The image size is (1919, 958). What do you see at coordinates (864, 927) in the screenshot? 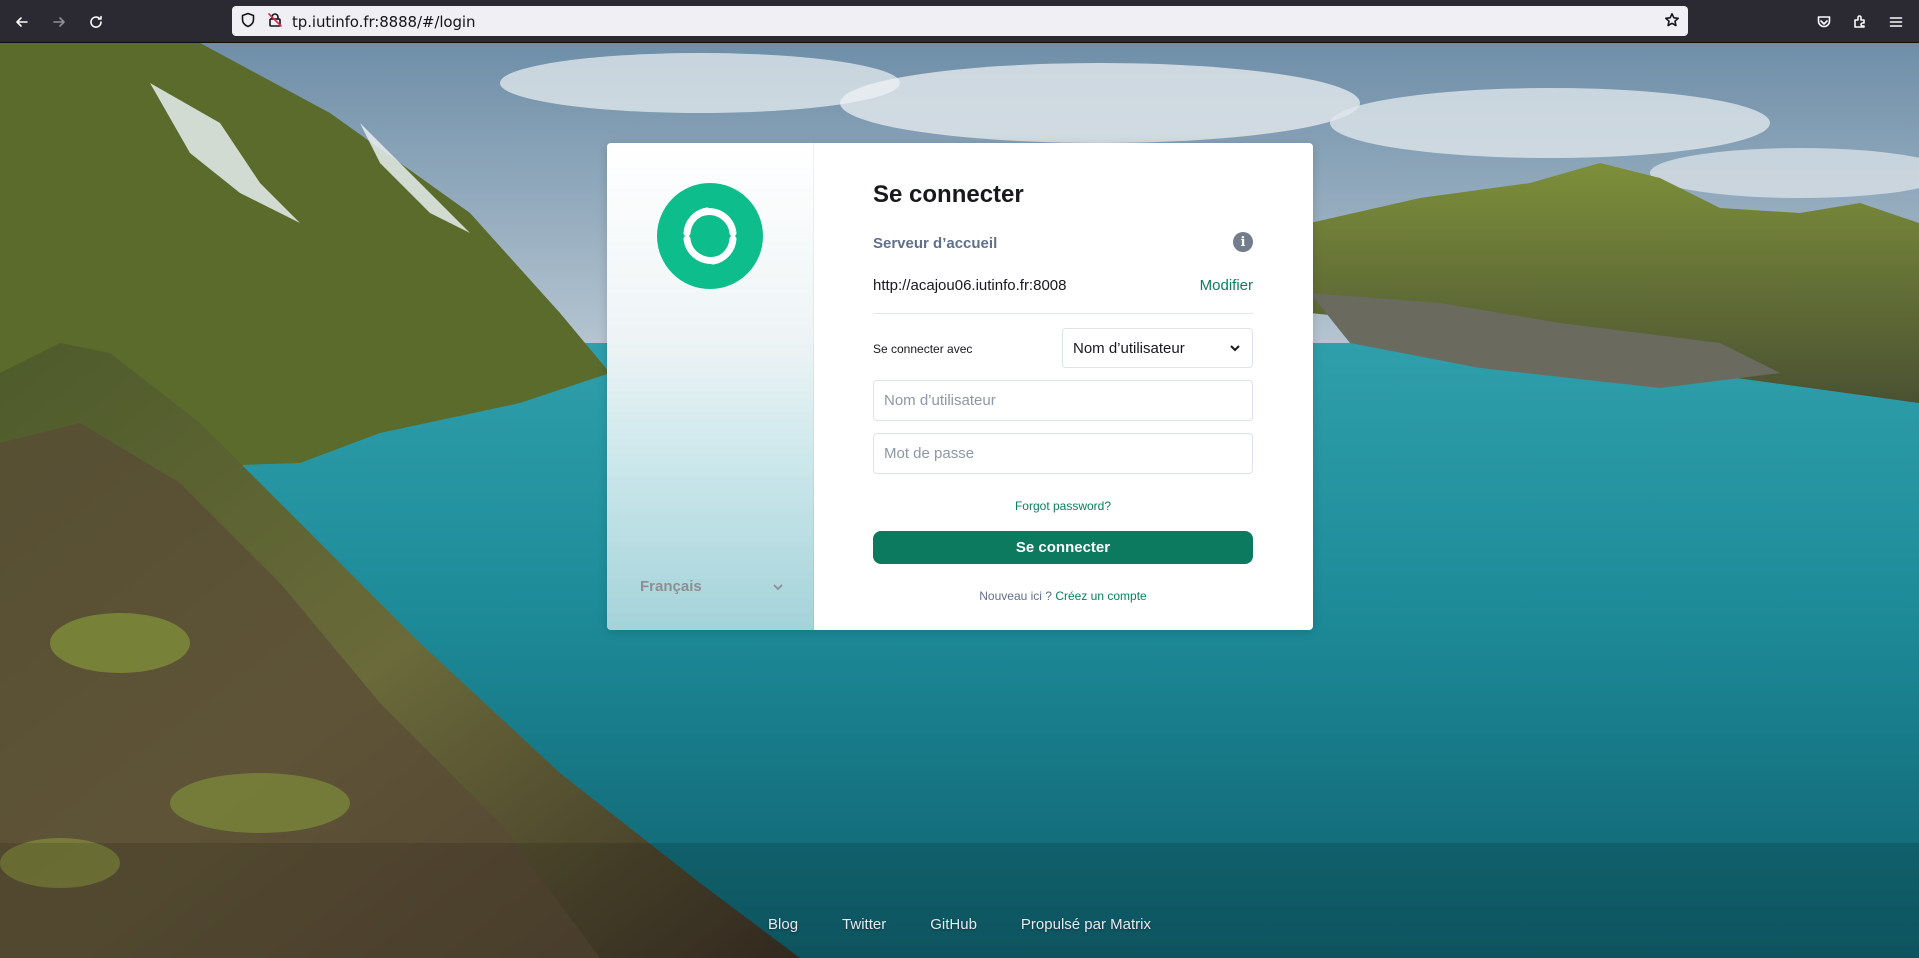
I see `footer-link-twitter: Twitter` at bounding box center [864, 927].